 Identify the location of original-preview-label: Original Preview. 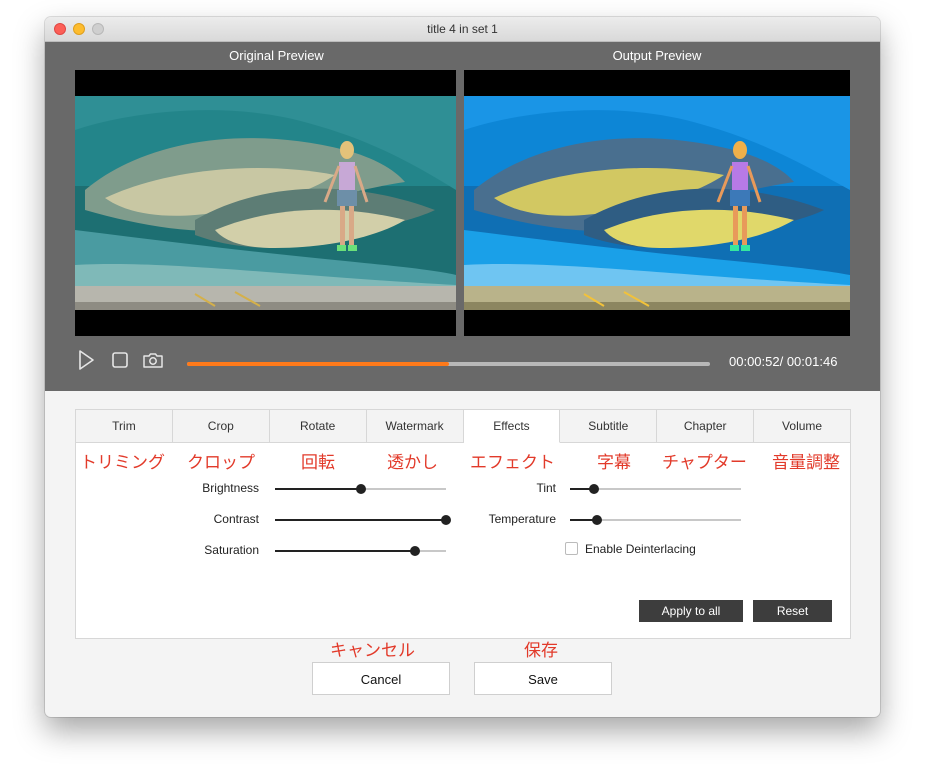
(276, 55).